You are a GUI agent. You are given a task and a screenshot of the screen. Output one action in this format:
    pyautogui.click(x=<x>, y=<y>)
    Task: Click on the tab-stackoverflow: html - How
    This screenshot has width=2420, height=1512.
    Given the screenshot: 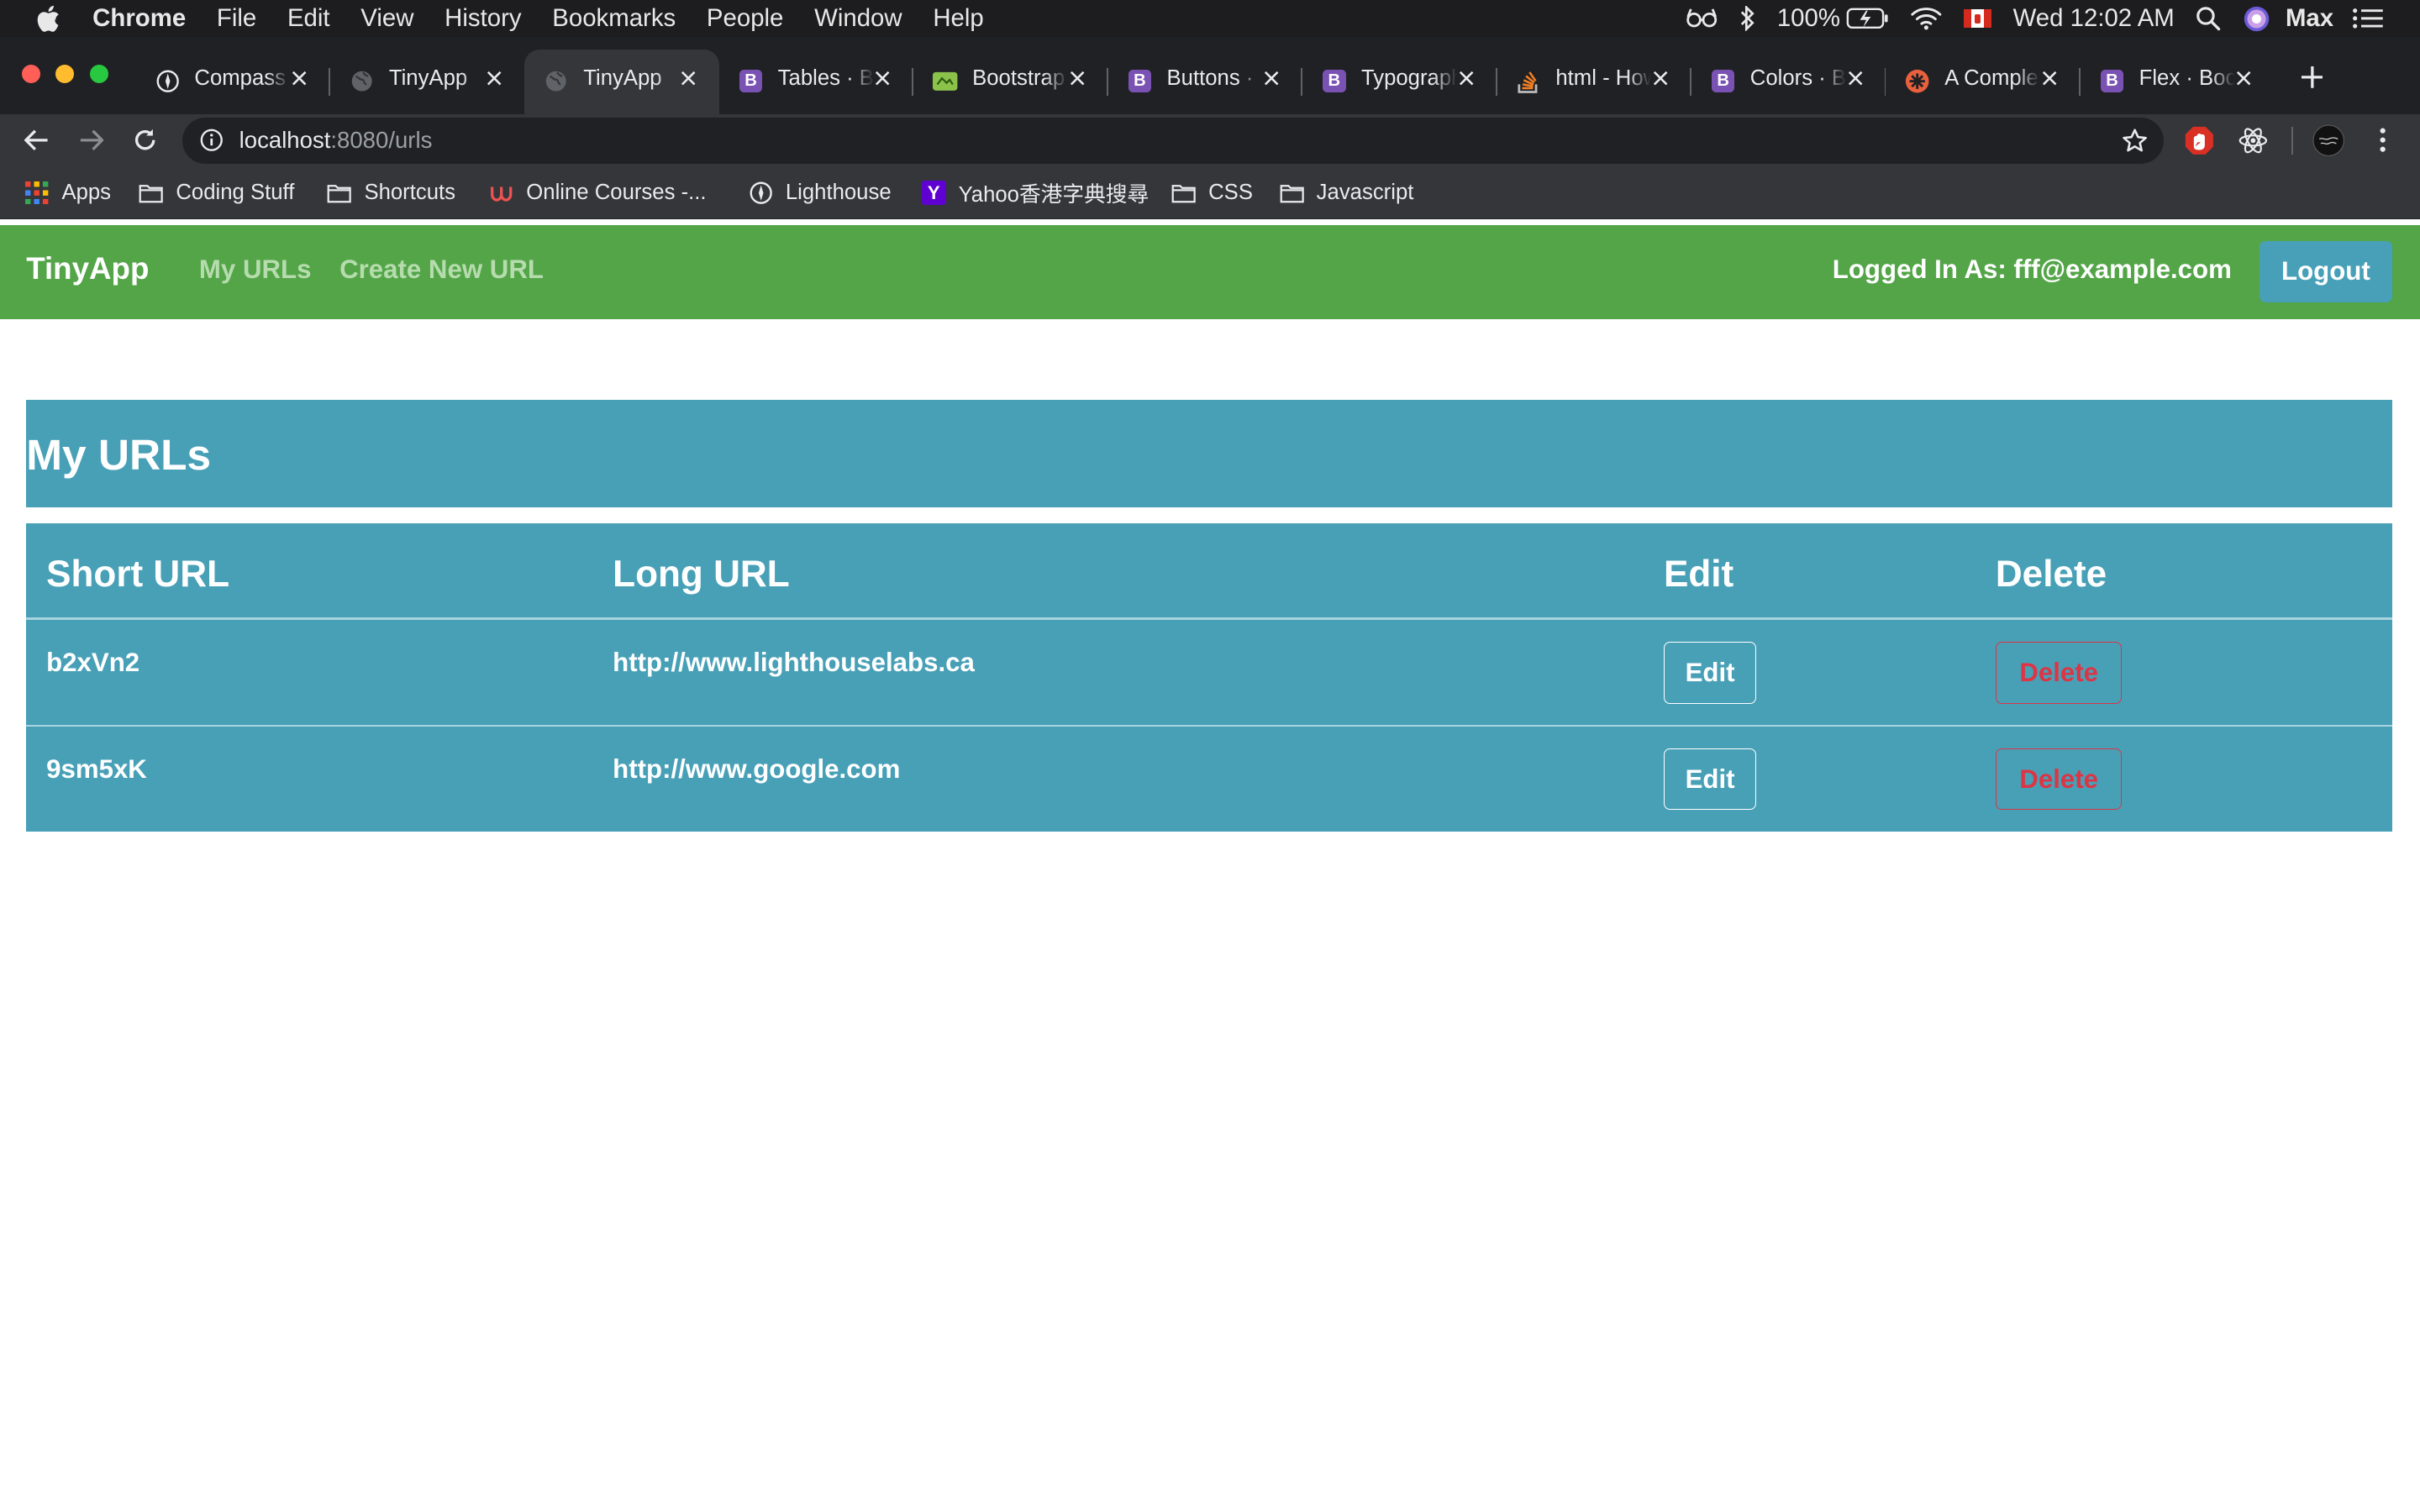 What is the action you would take?
    pyautogui.click(x=1594, y=82)
    